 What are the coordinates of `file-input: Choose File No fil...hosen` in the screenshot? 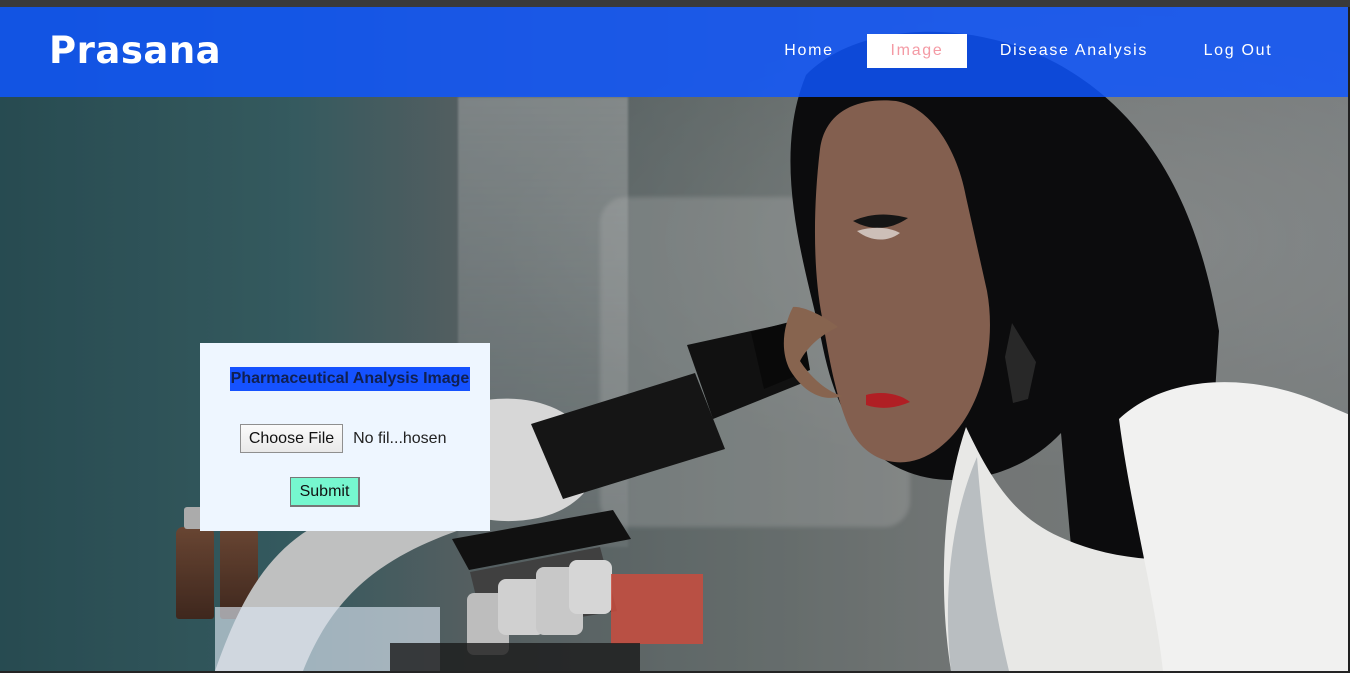 It's located at (343, 438).